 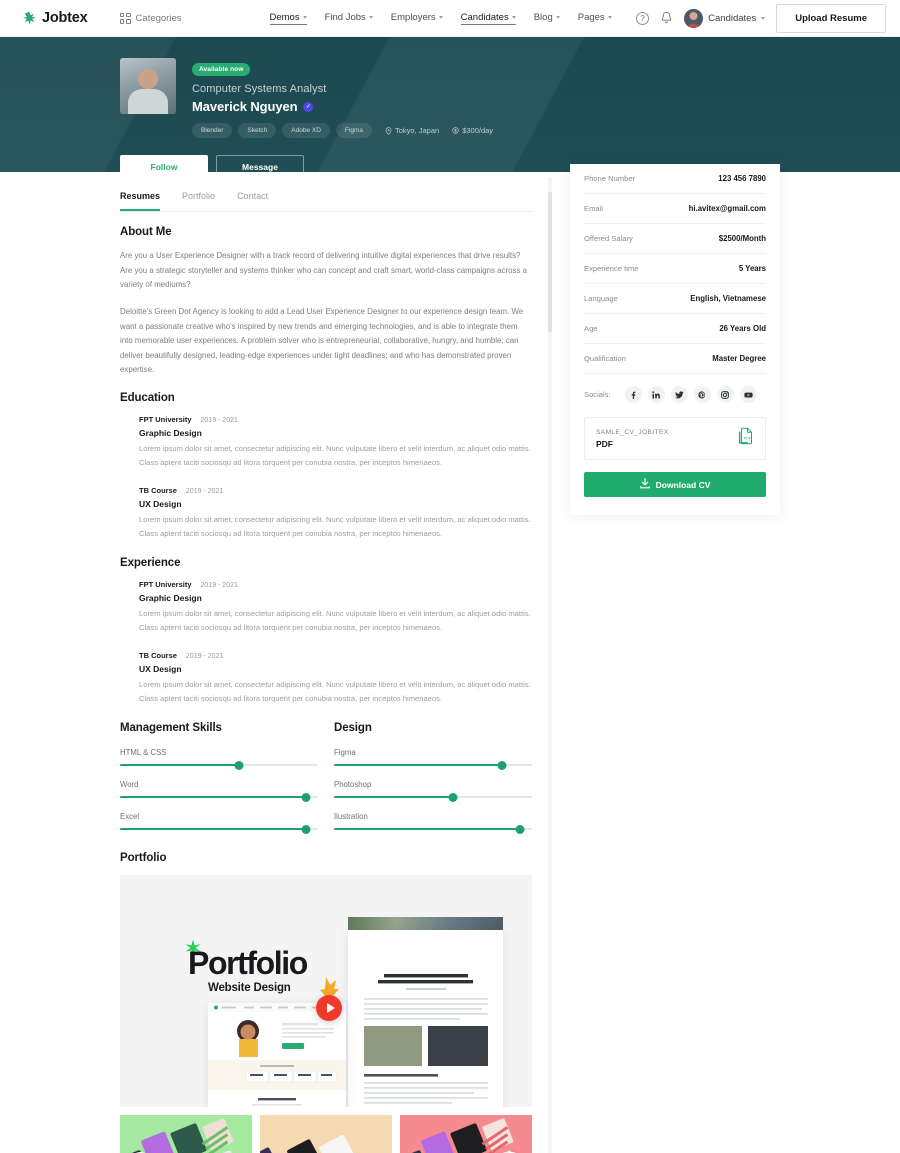 What do you see at coordinates (140, 201) in the screenshot?
I see `tab-resumes: Resumes` at bounding box center [140, 201].